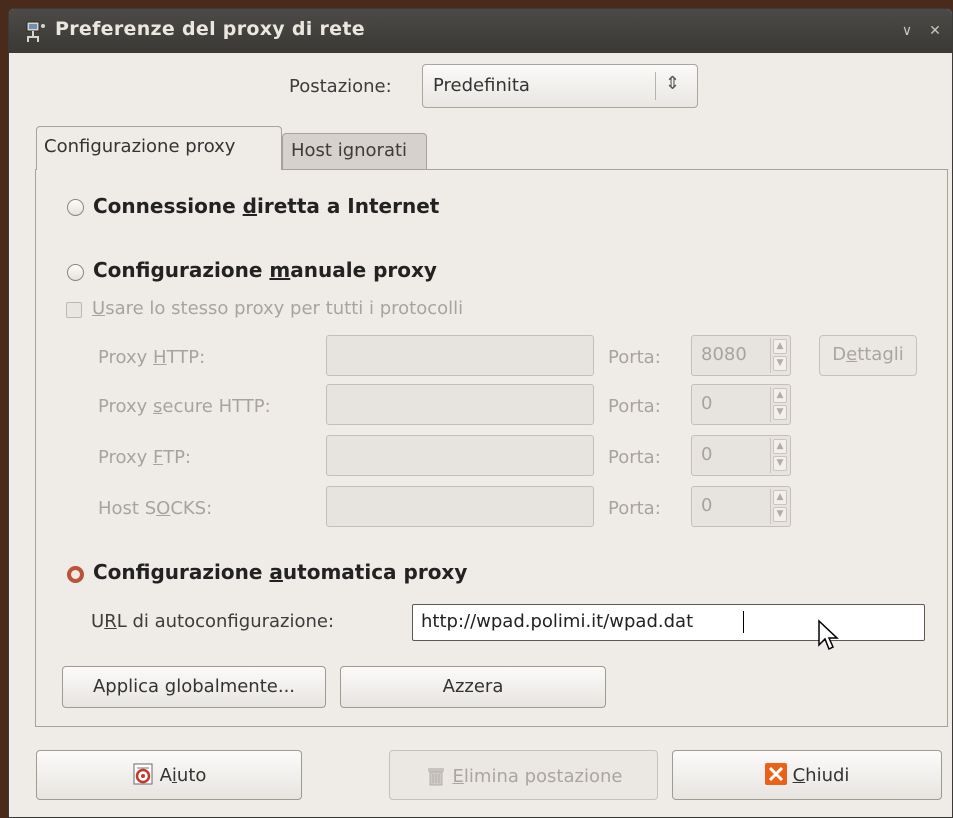 This screenshot has height=818, width=953. What do you see at coordinates (868, 355) in the screenshot?
I see `details-button: Dettagli` at bounding box center [868, 355].